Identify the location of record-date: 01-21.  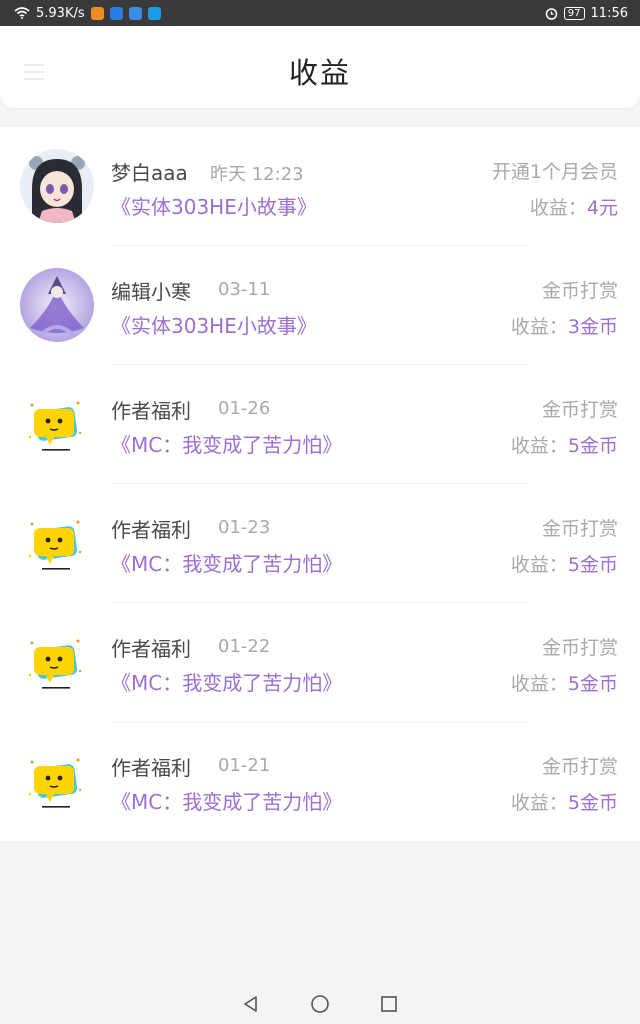
(244, 765).